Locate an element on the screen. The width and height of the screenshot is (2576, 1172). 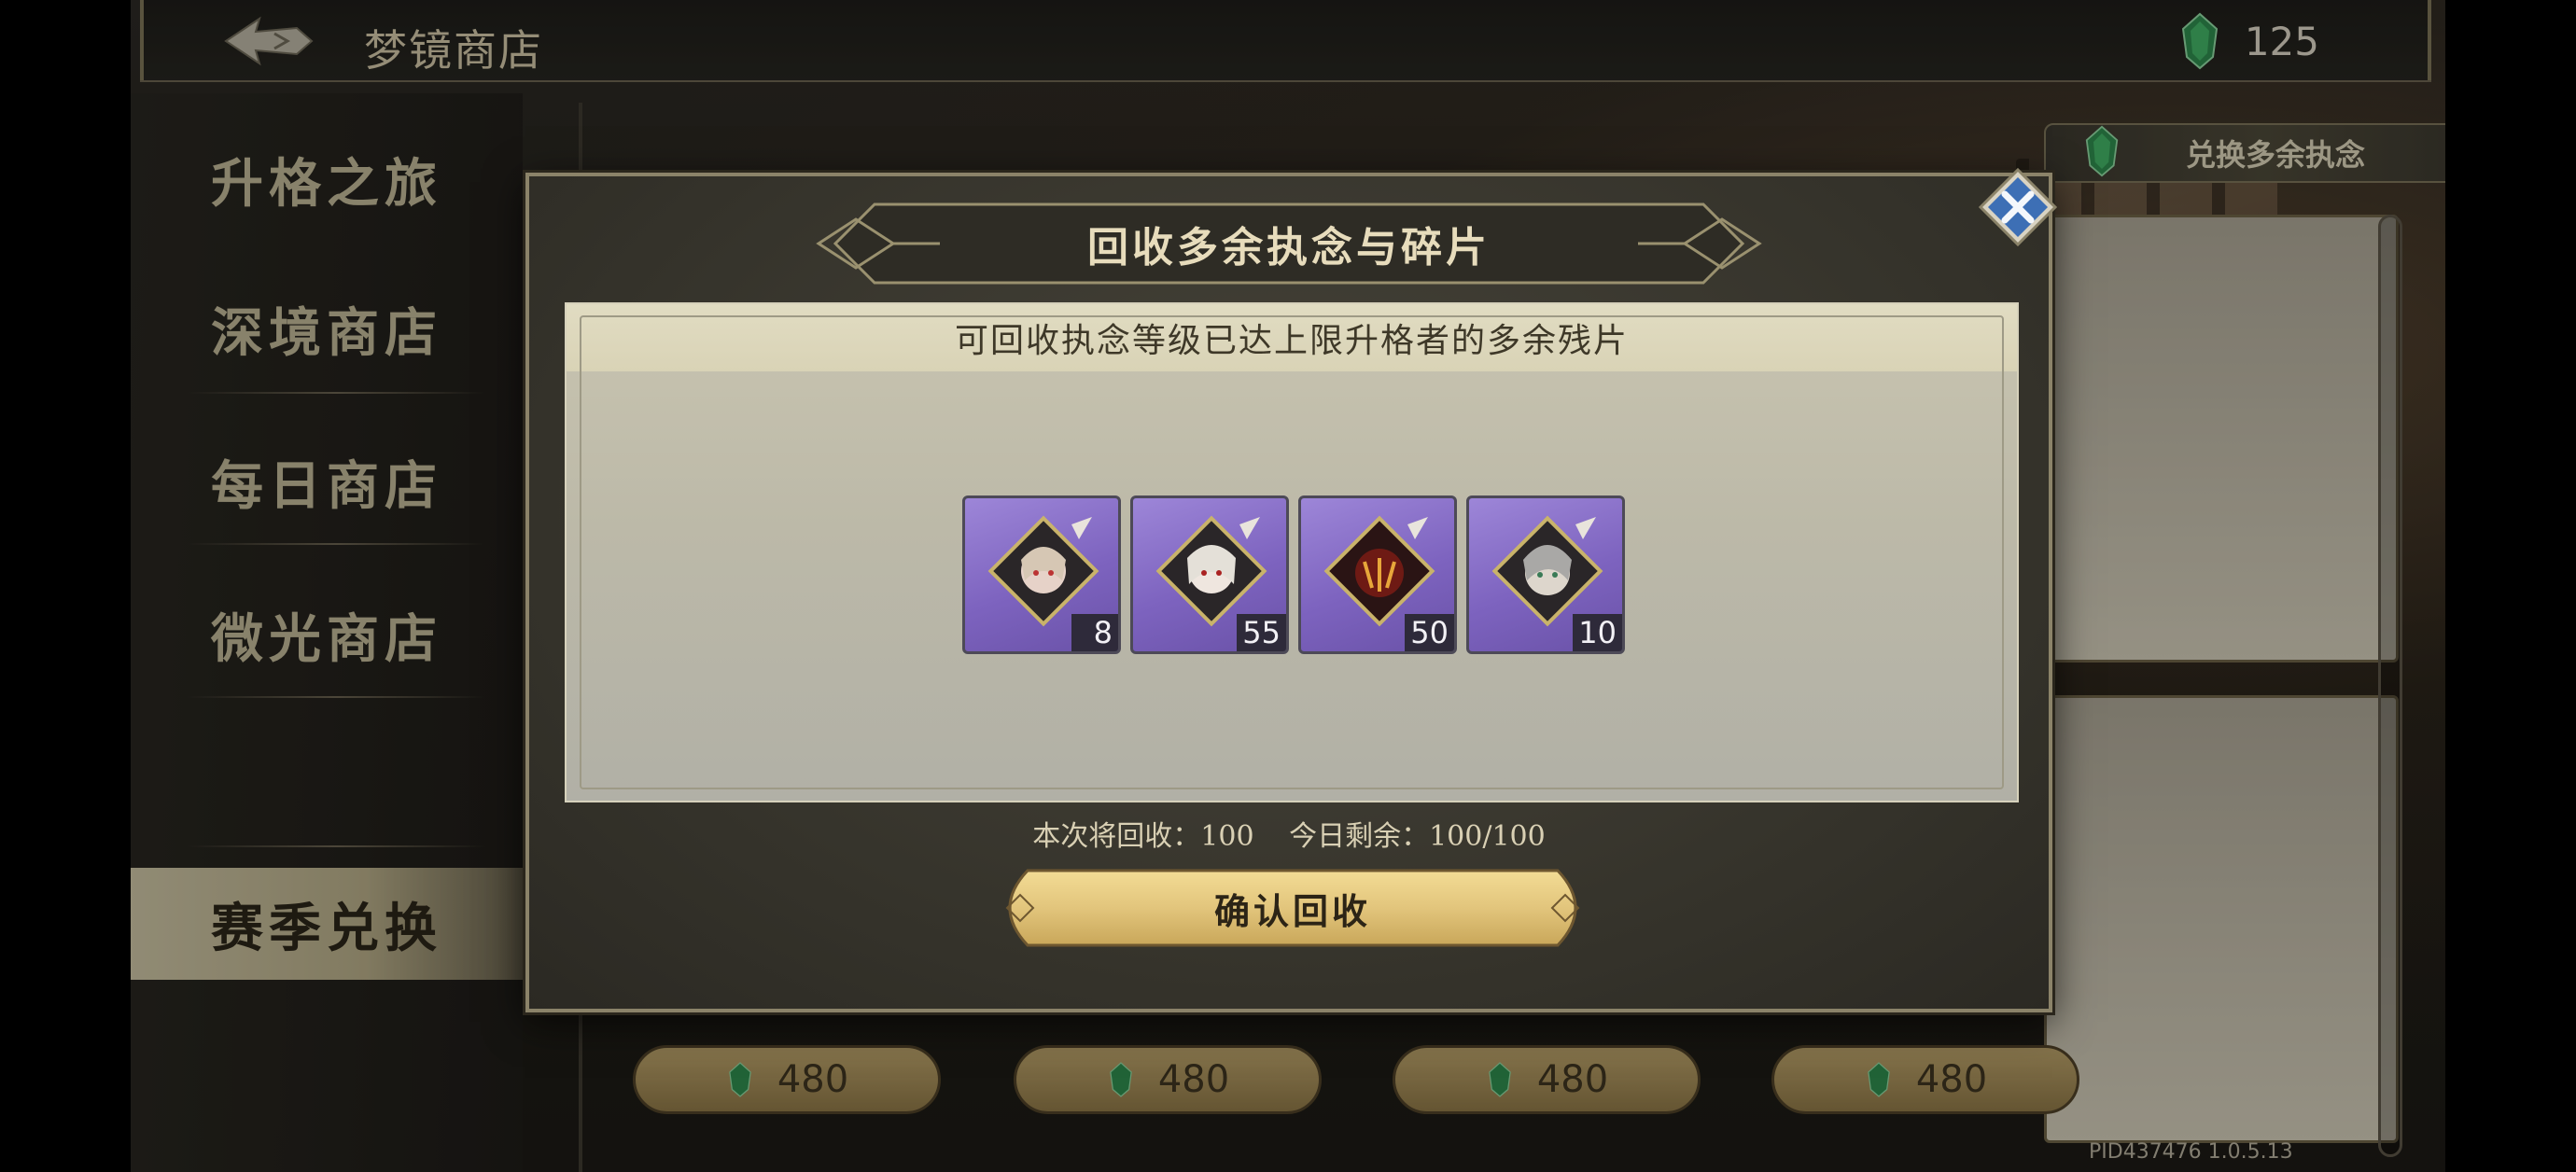
close-button is located at coordinates (2020, 209).